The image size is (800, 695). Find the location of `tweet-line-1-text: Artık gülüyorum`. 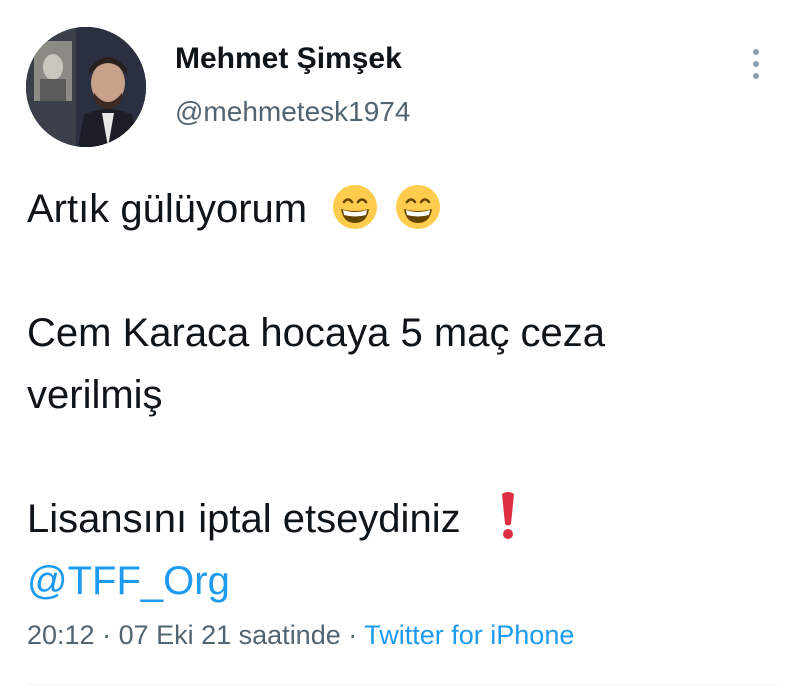

tweet-line-1-text: Artık gülüyorum is located at coordinates (167, 209).